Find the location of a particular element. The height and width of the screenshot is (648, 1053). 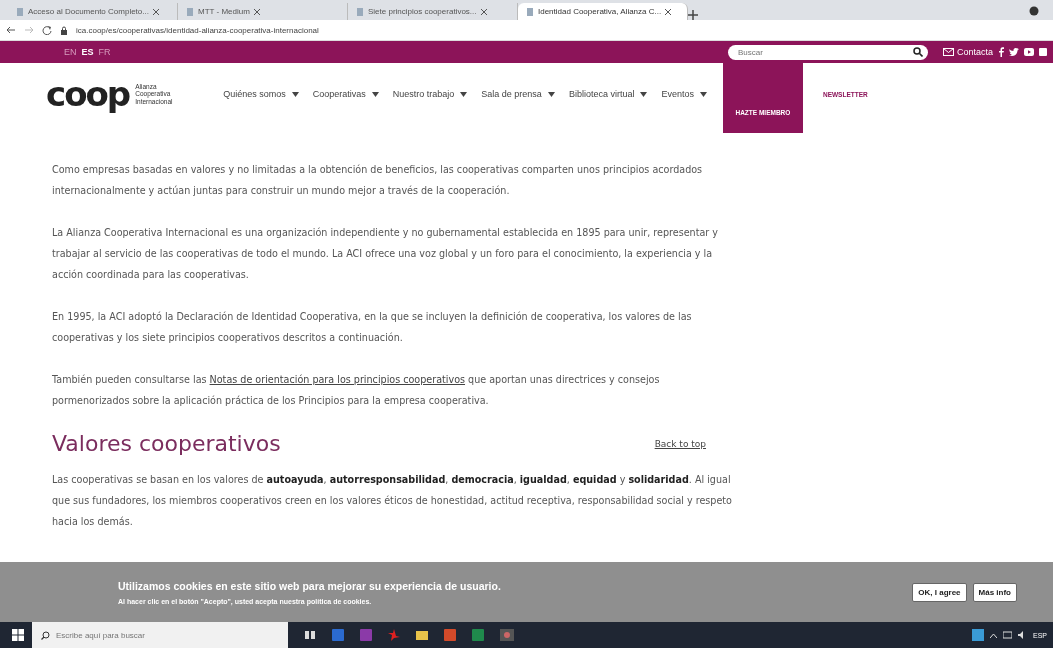

windows-icon is located at coordinates (18, 635).